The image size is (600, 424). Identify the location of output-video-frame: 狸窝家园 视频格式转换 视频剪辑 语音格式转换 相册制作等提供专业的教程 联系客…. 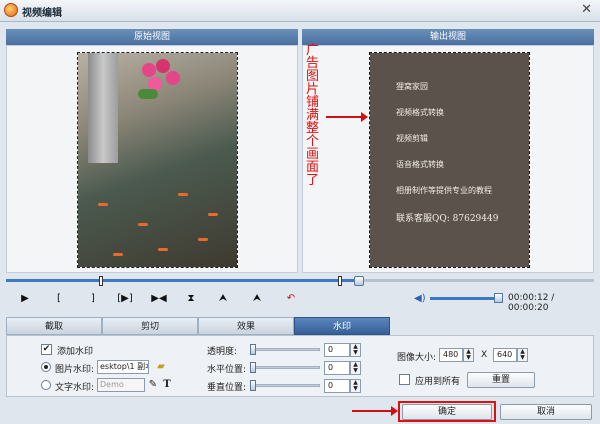
(449, 160).